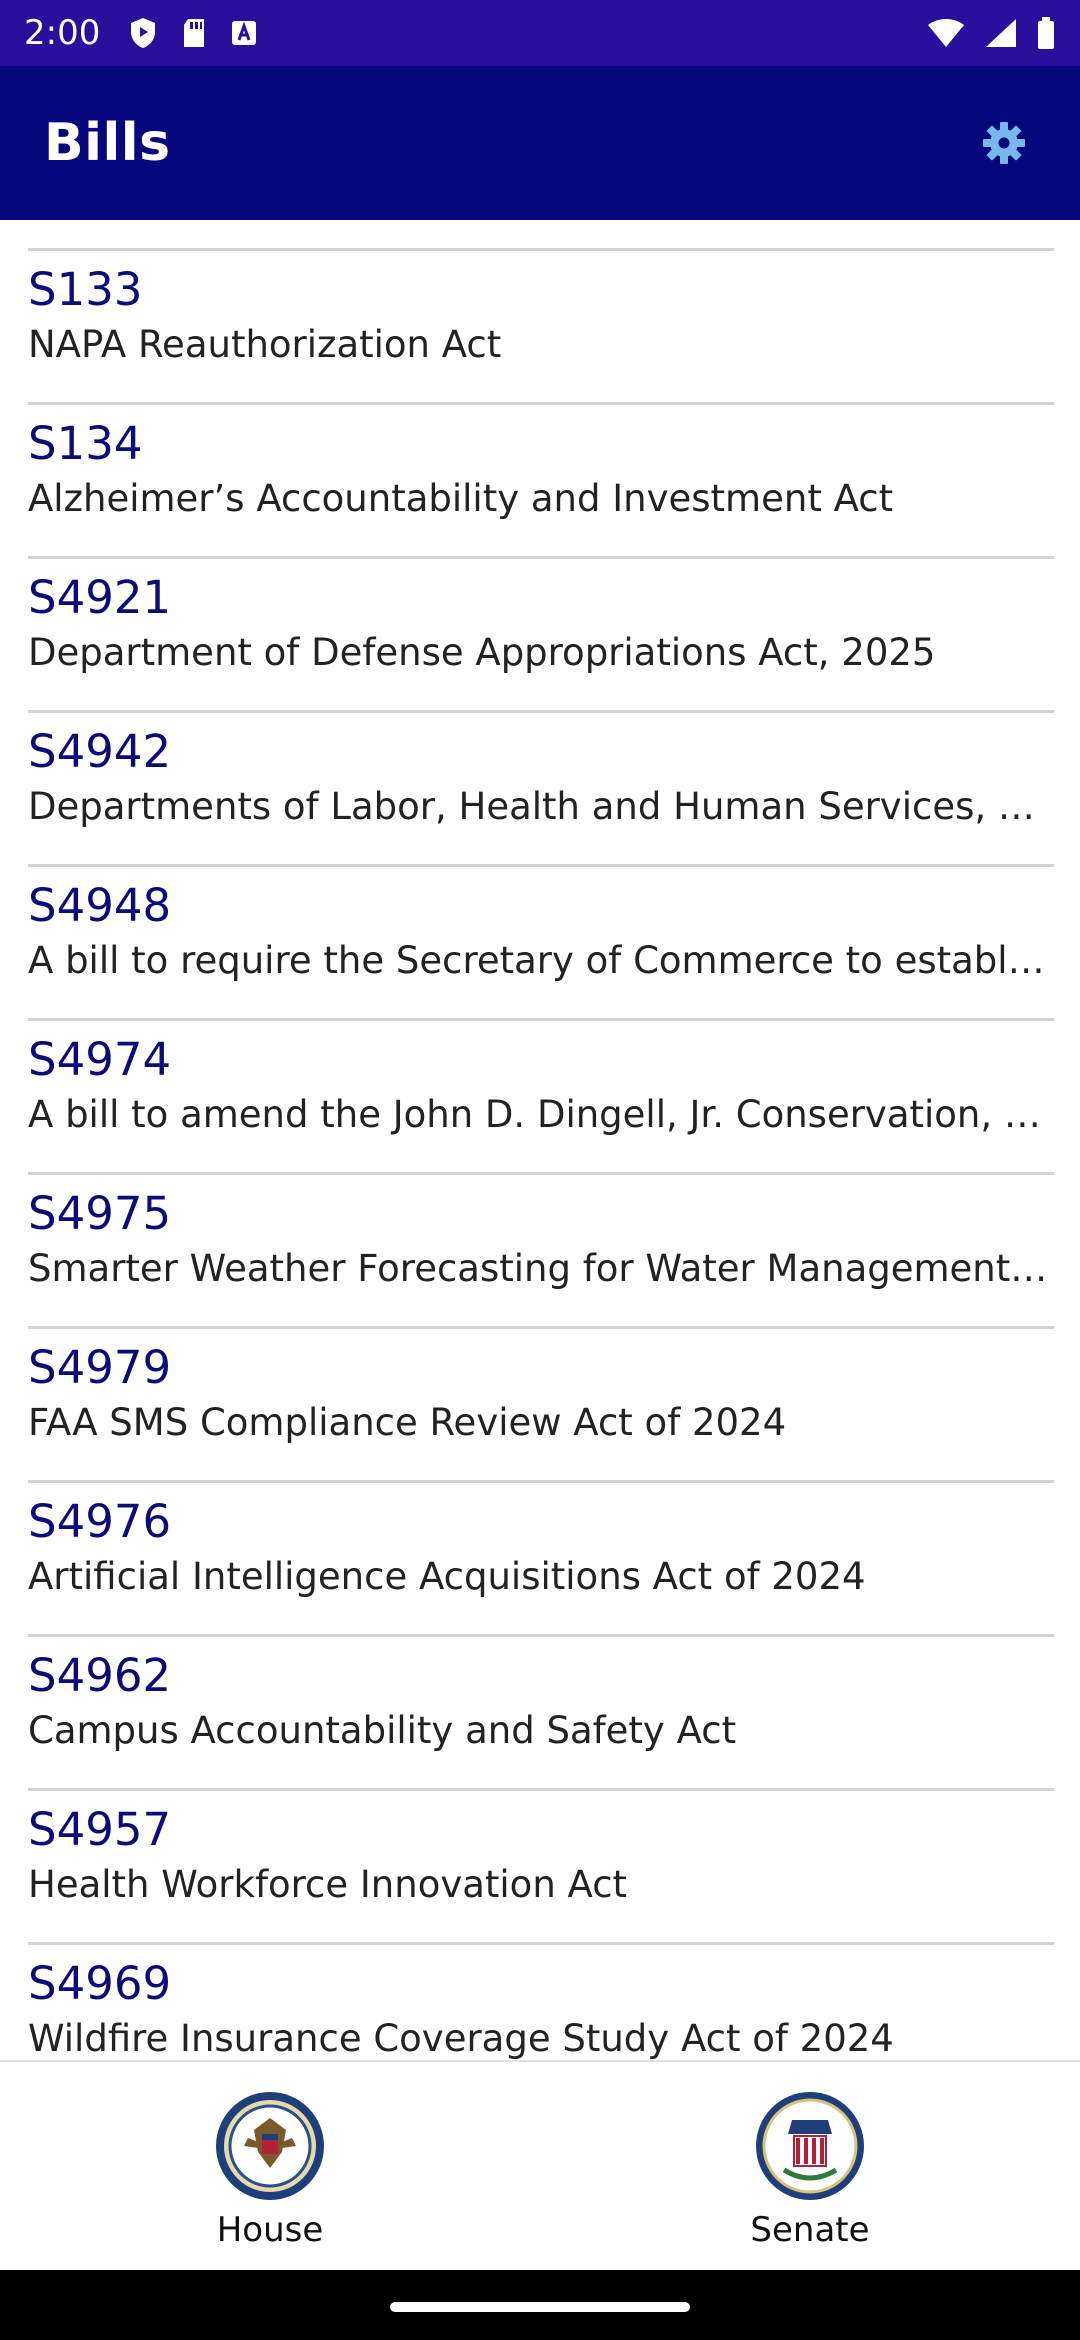 The image size is (1080, 2340). What do you see at coordinates (541, 326) in the screenshot?
I see `list-item: S133 NAPA Reauthorization Act` at bounding box center [541, 326].